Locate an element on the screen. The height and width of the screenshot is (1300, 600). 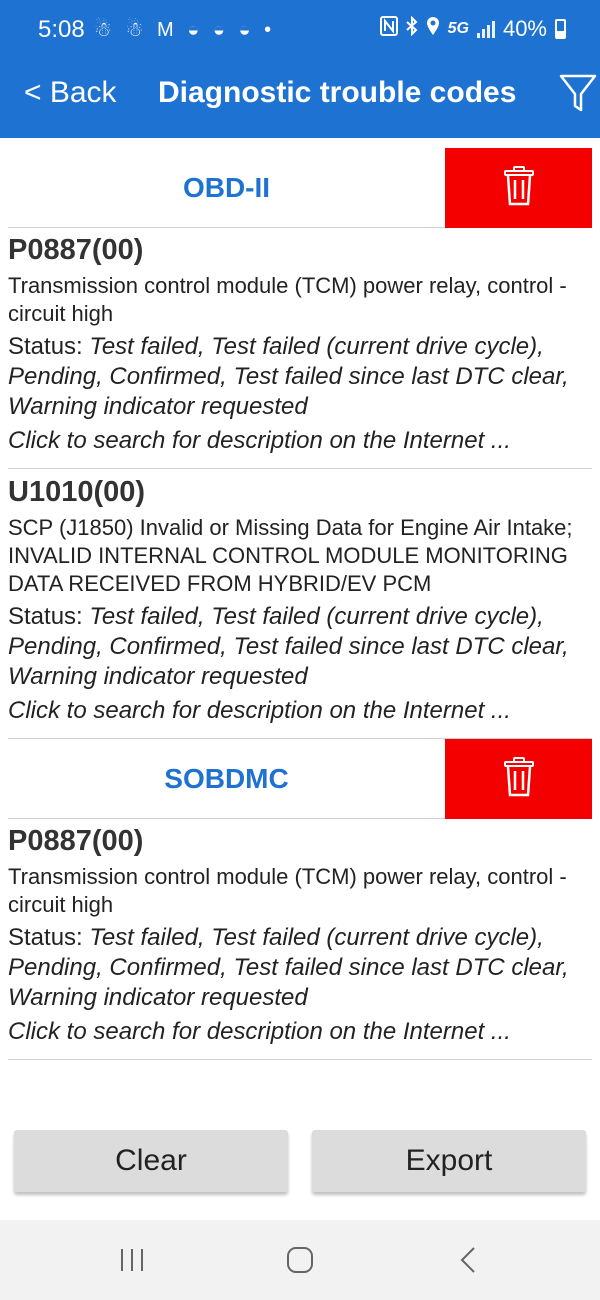
home-icon is located at coordinates (300, 1260).